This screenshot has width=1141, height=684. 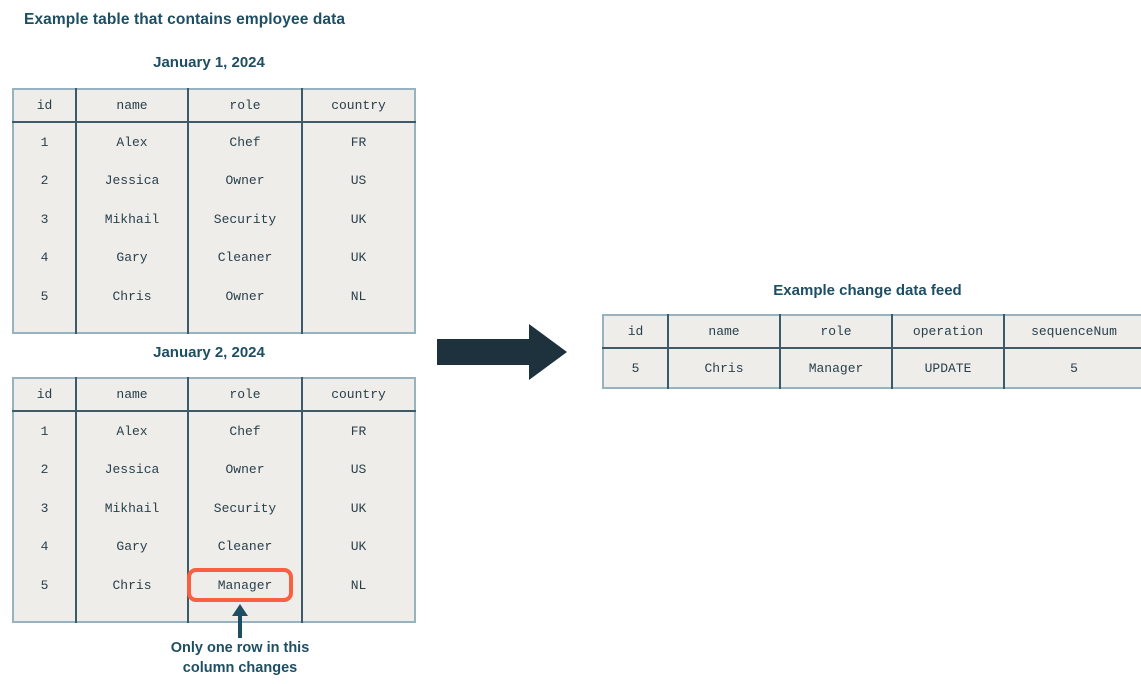 I want to click on table-title-jan2: January 2, 2024, so click(x=209, y=352).